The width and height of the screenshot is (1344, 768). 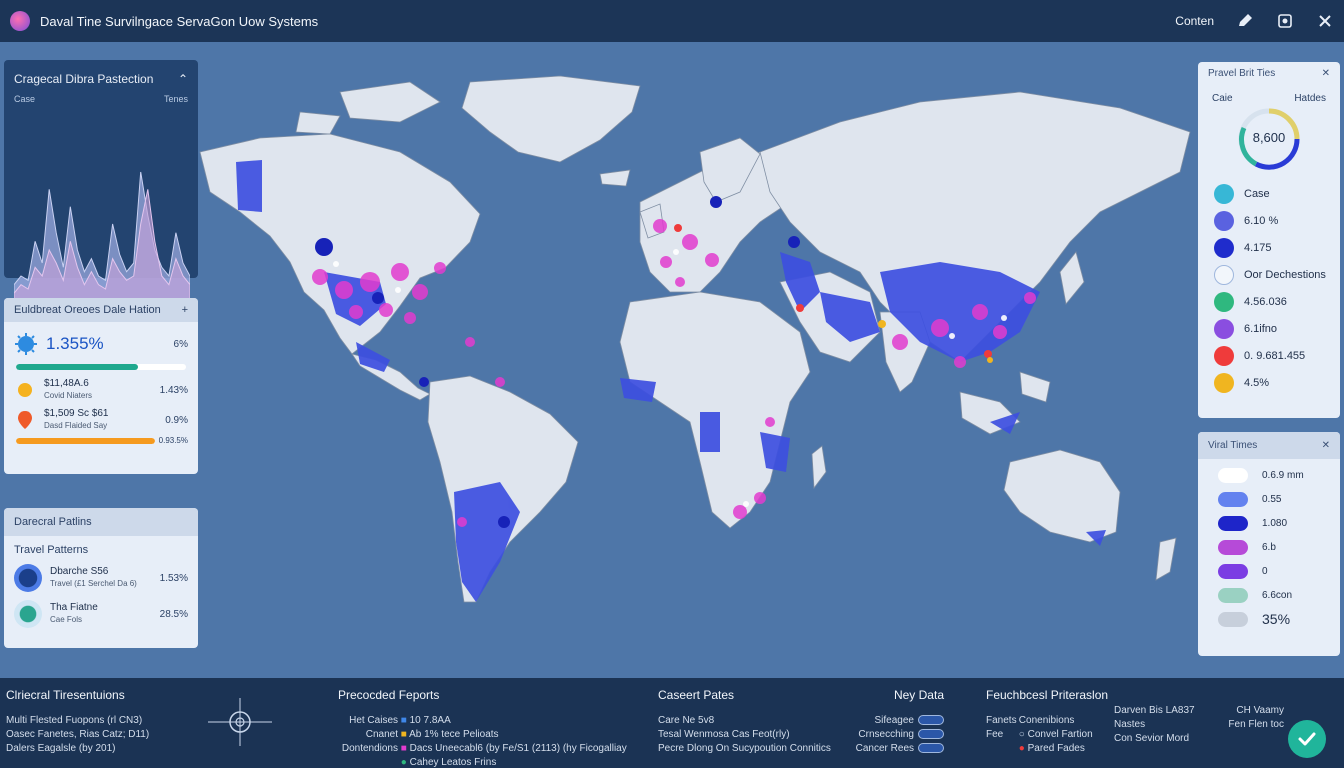 What do you see at coordinates (183, 79) in the screenshot?
I see `collapse-icon: ⌃` at bounding box center [183, 79].